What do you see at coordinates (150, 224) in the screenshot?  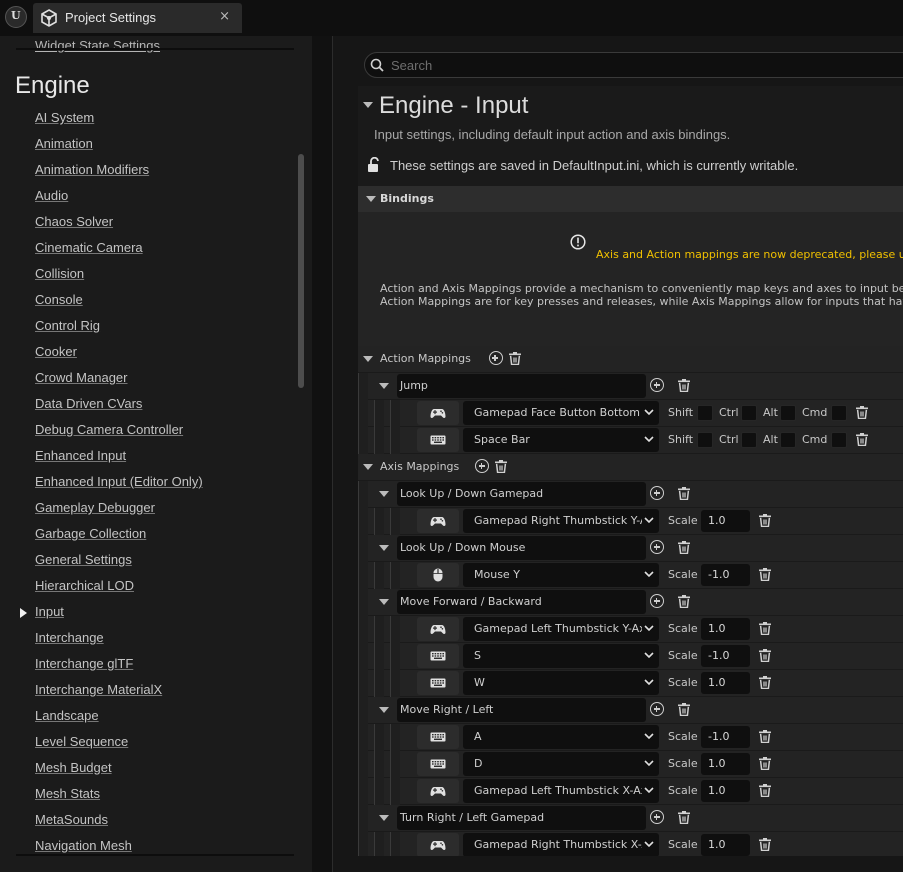 I see `sidebar-item-chaos-solver: Chaos Solver` at bounding box center [150, 224].